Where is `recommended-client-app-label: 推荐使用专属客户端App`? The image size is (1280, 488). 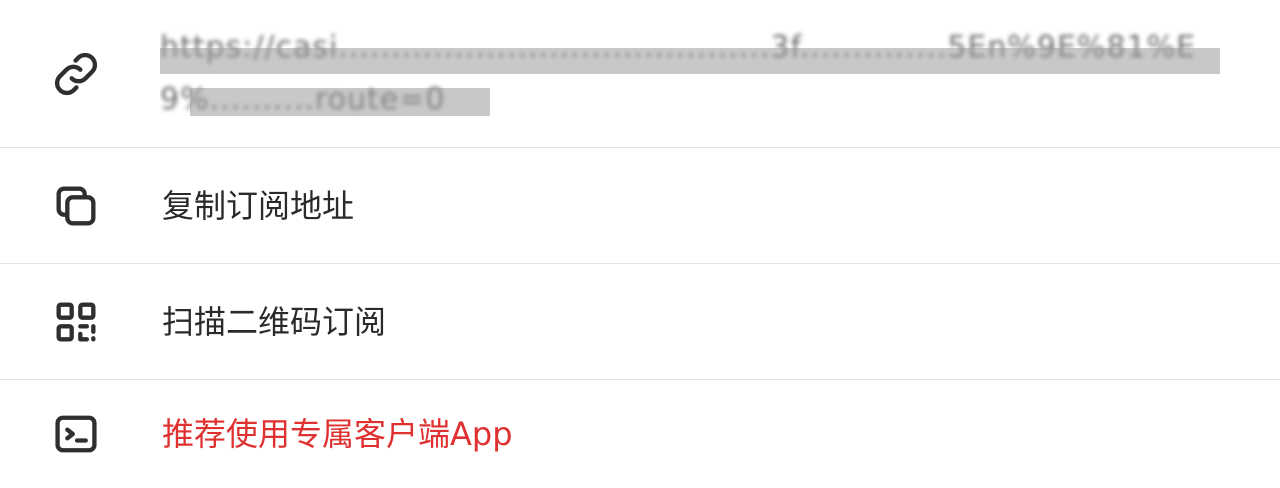
recommended-client-app-label: 推荐使用专属客户端App is located at coordinates (337, 434).